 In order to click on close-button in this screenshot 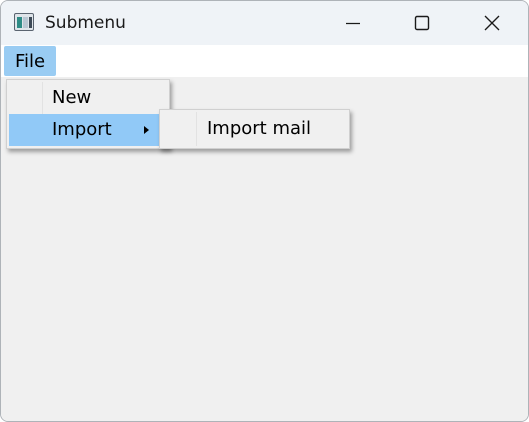, I will do `click(492, 23)`.